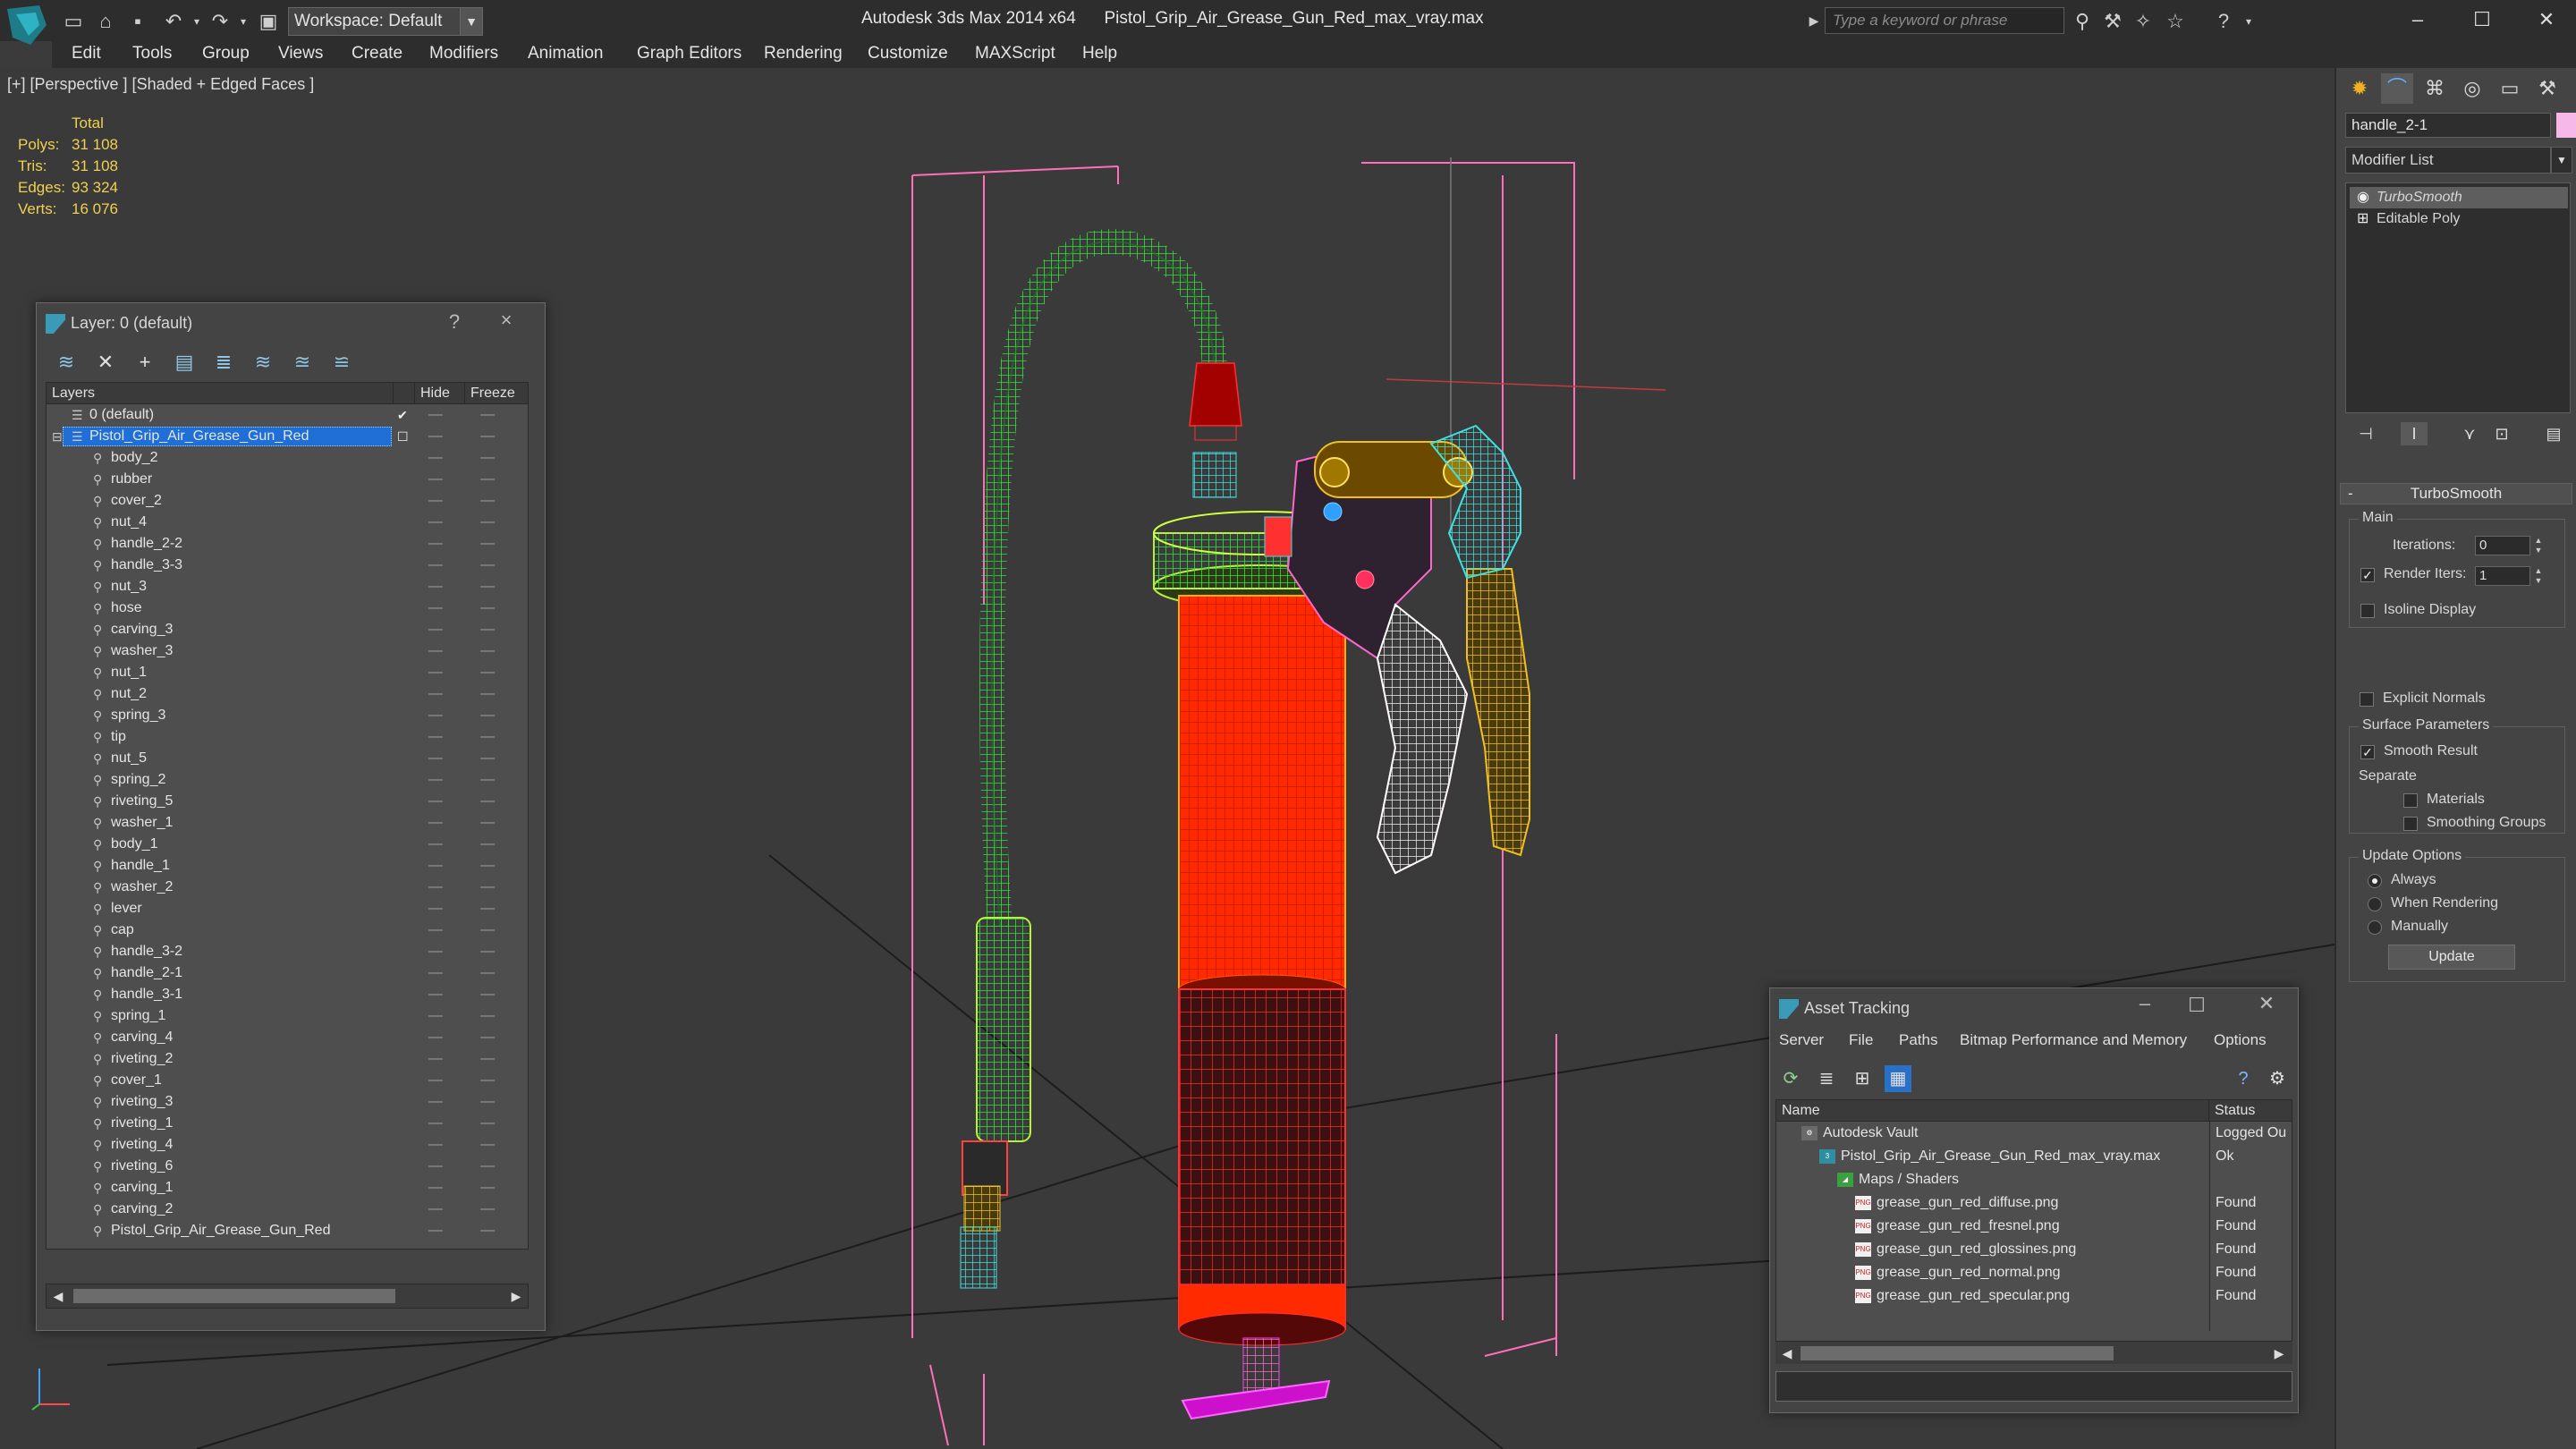 This screenshot has height=1449, width=2576. I want to click on smoothing-groups-checkbox, so click(2410, 824).